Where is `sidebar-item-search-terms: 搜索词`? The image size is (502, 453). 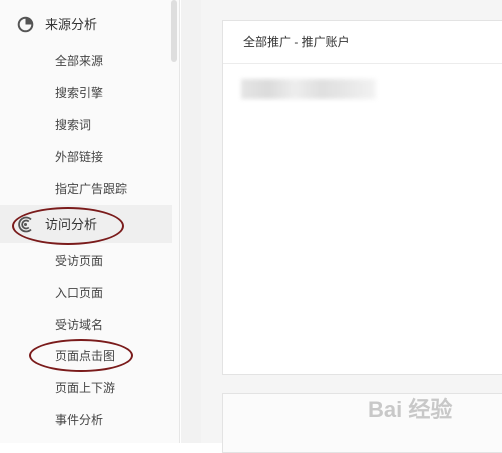 sidebar-item-search-terms: 搜索词 is located at coordinates (73, 125).